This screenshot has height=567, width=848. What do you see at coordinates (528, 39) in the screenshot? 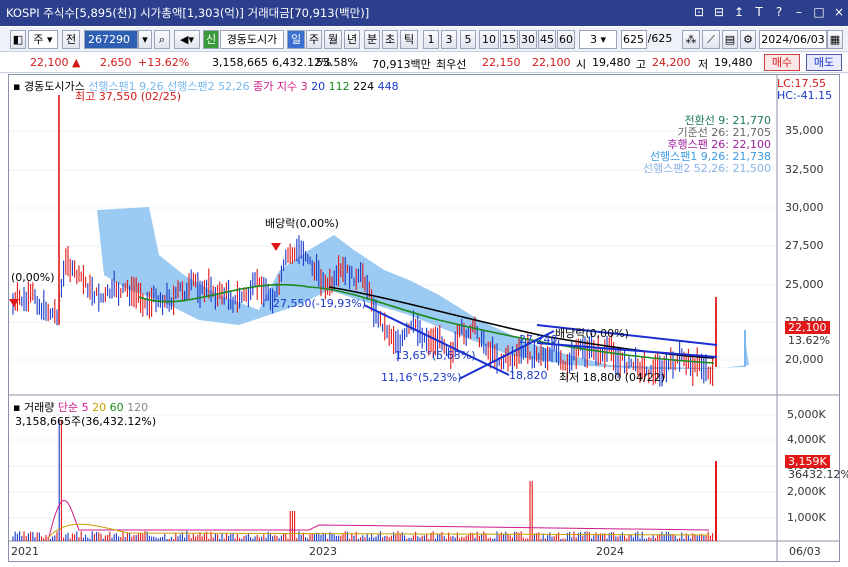
I see `interval-30: 30` at bounding box center [528, 39].